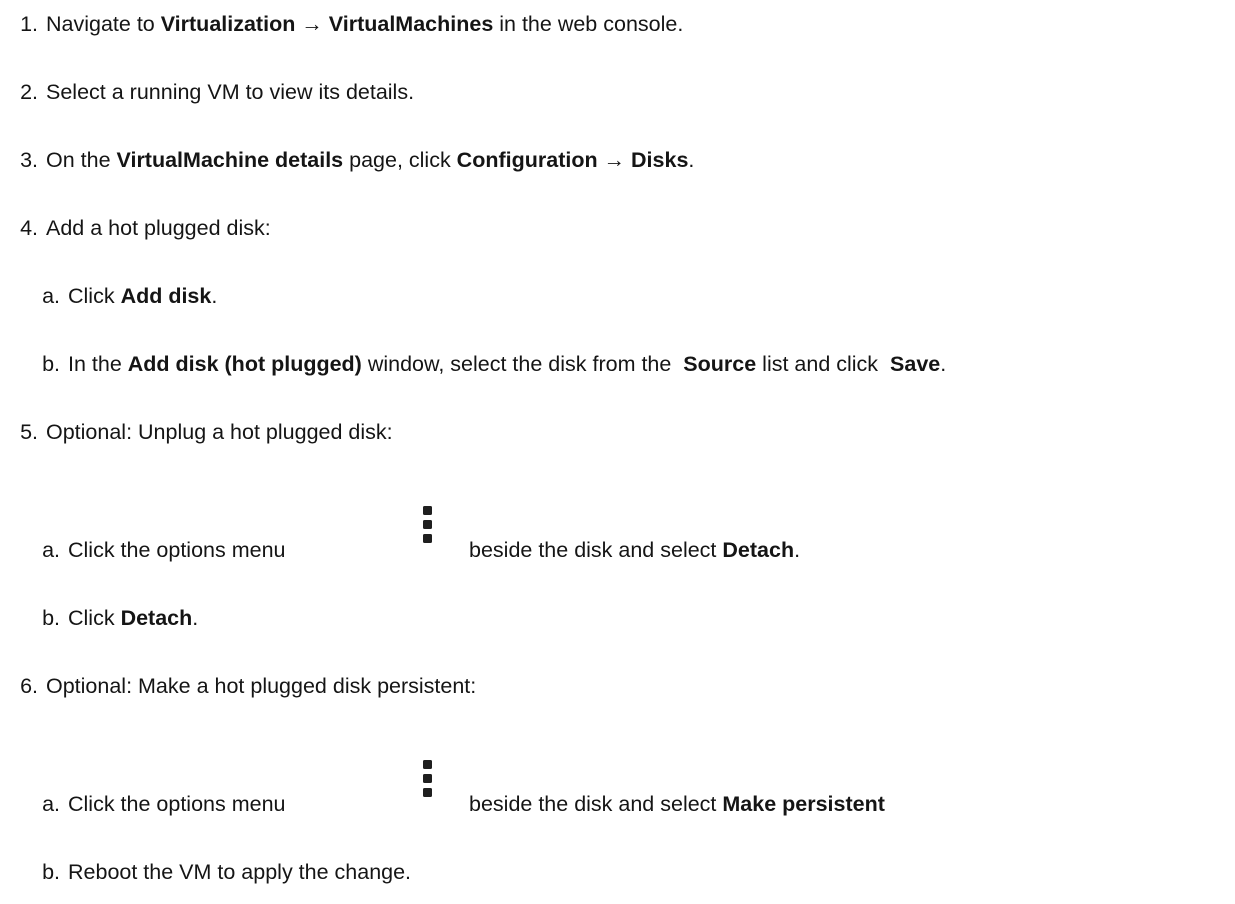  Describe the element at coordinates (166, 296) in the screenshot. I see `button-name: Add disk` at that location.